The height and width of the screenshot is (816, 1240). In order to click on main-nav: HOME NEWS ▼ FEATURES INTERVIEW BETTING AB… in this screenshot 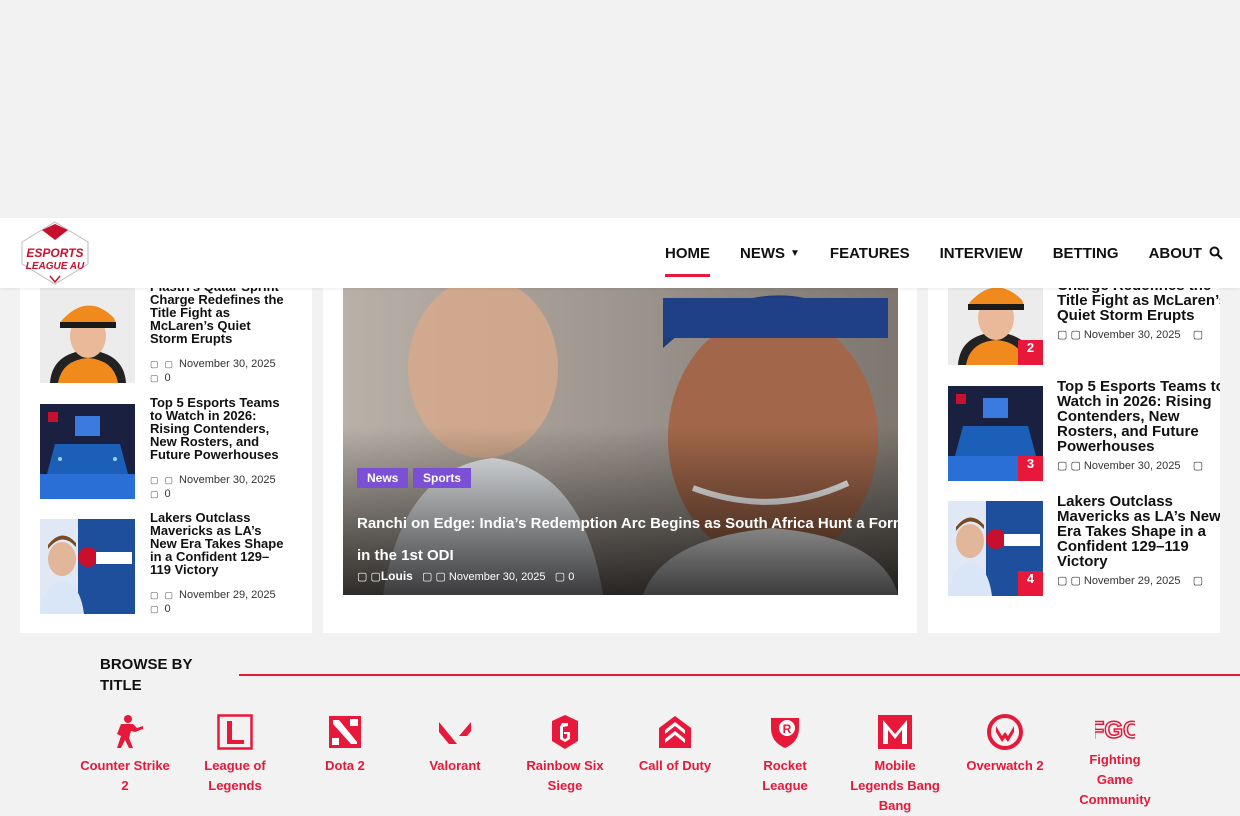, I will do `click(933, 253)`.